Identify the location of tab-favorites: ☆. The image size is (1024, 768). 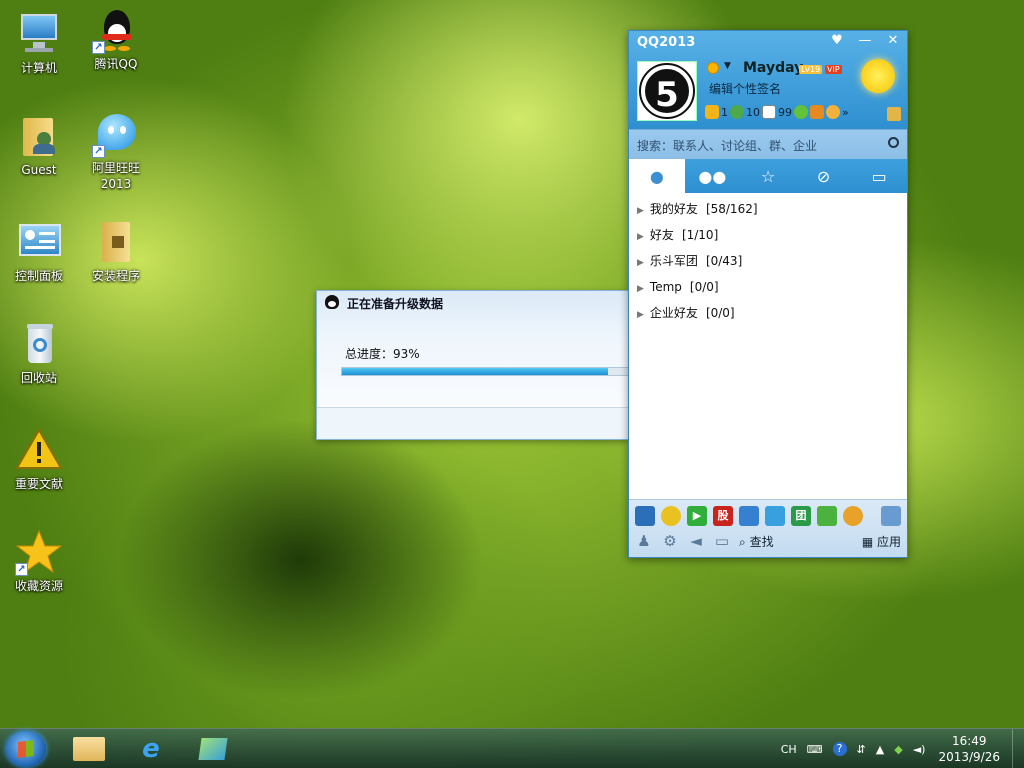
(768, 176).